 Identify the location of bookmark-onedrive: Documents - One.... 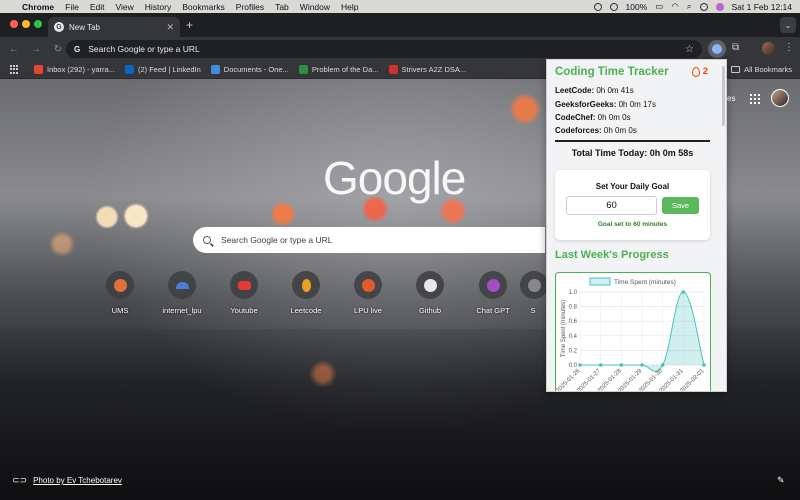
(249, 69).